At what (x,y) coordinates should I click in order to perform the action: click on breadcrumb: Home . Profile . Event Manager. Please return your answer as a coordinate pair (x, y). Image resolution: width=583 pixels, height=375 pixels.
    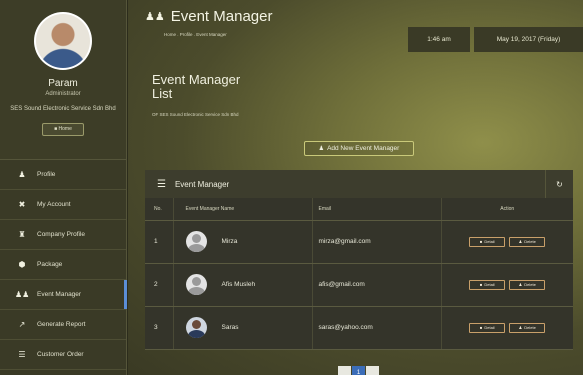
    Looking at the image, I should click on (195, 34).